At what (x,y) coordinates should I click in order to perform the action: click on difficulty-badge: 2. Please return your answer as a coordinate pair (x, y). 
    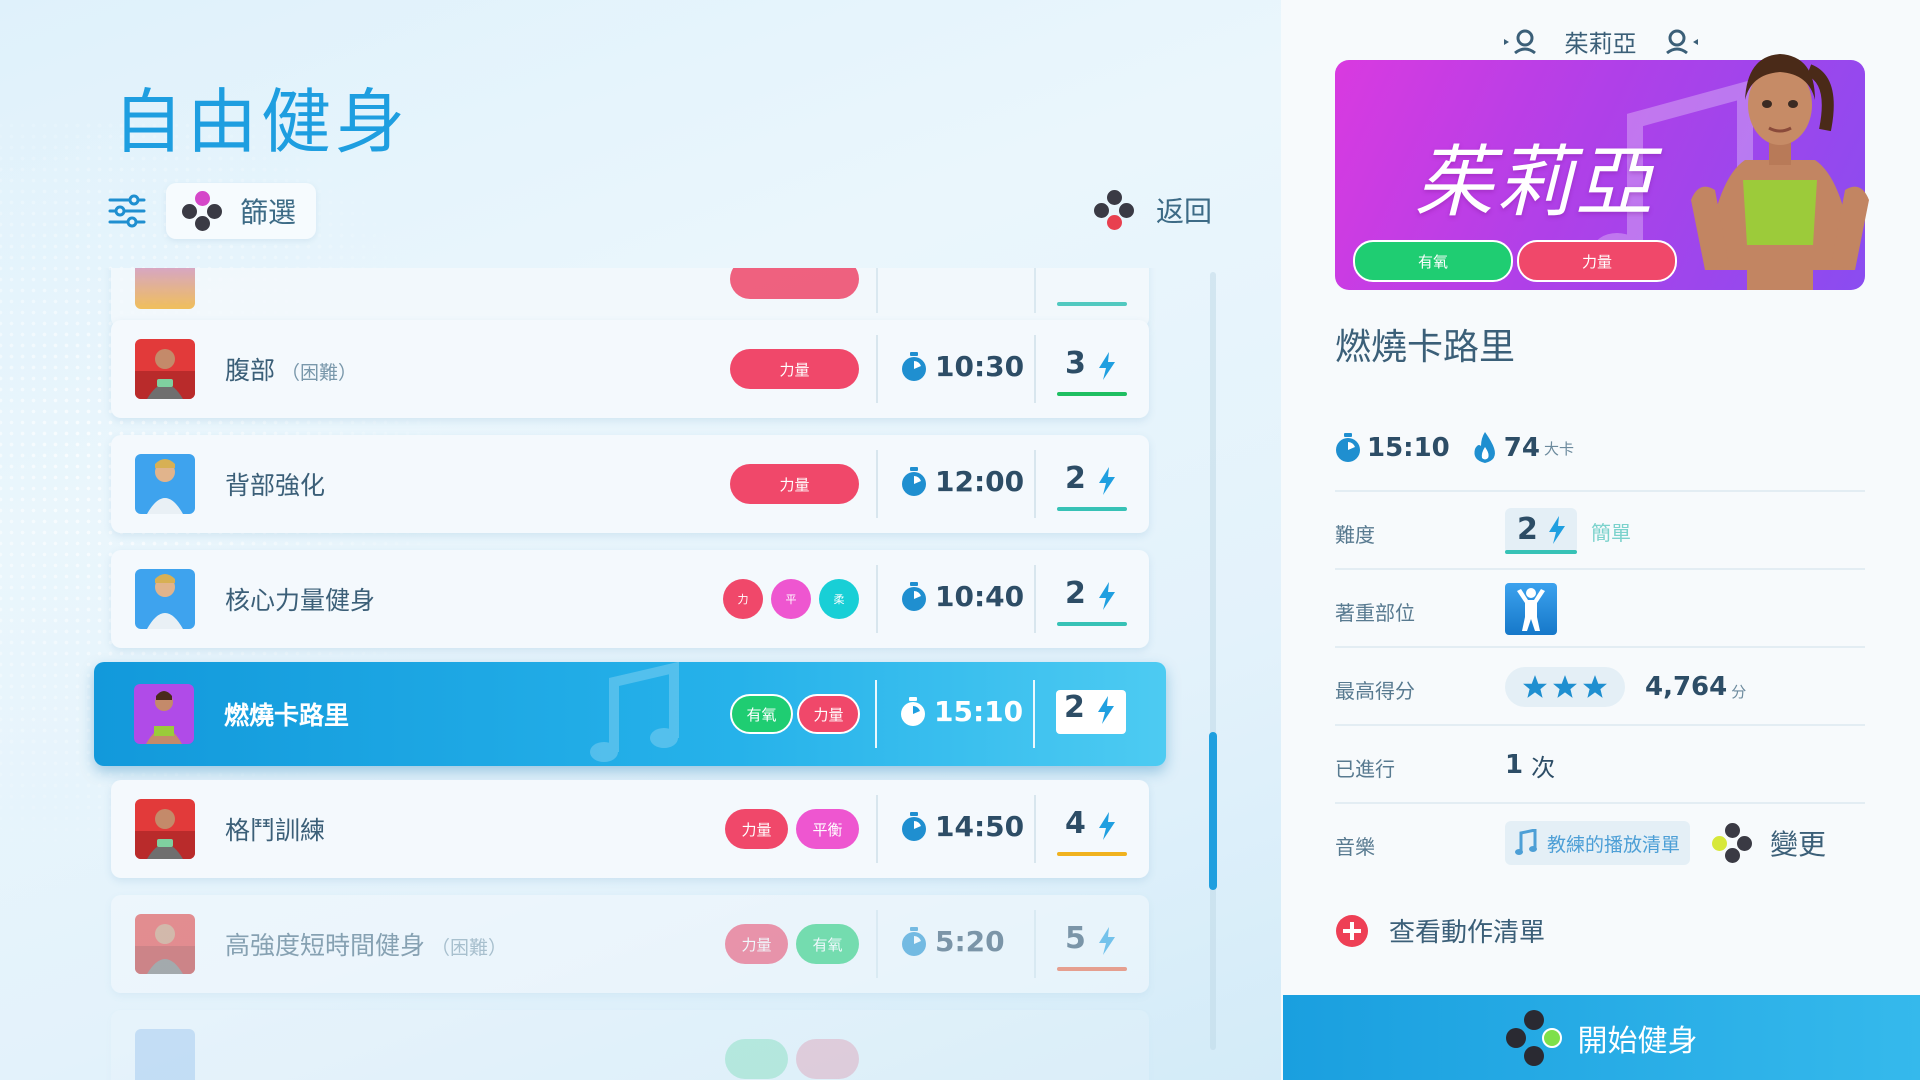
    Looking at the image, I should click on (1541, 531).